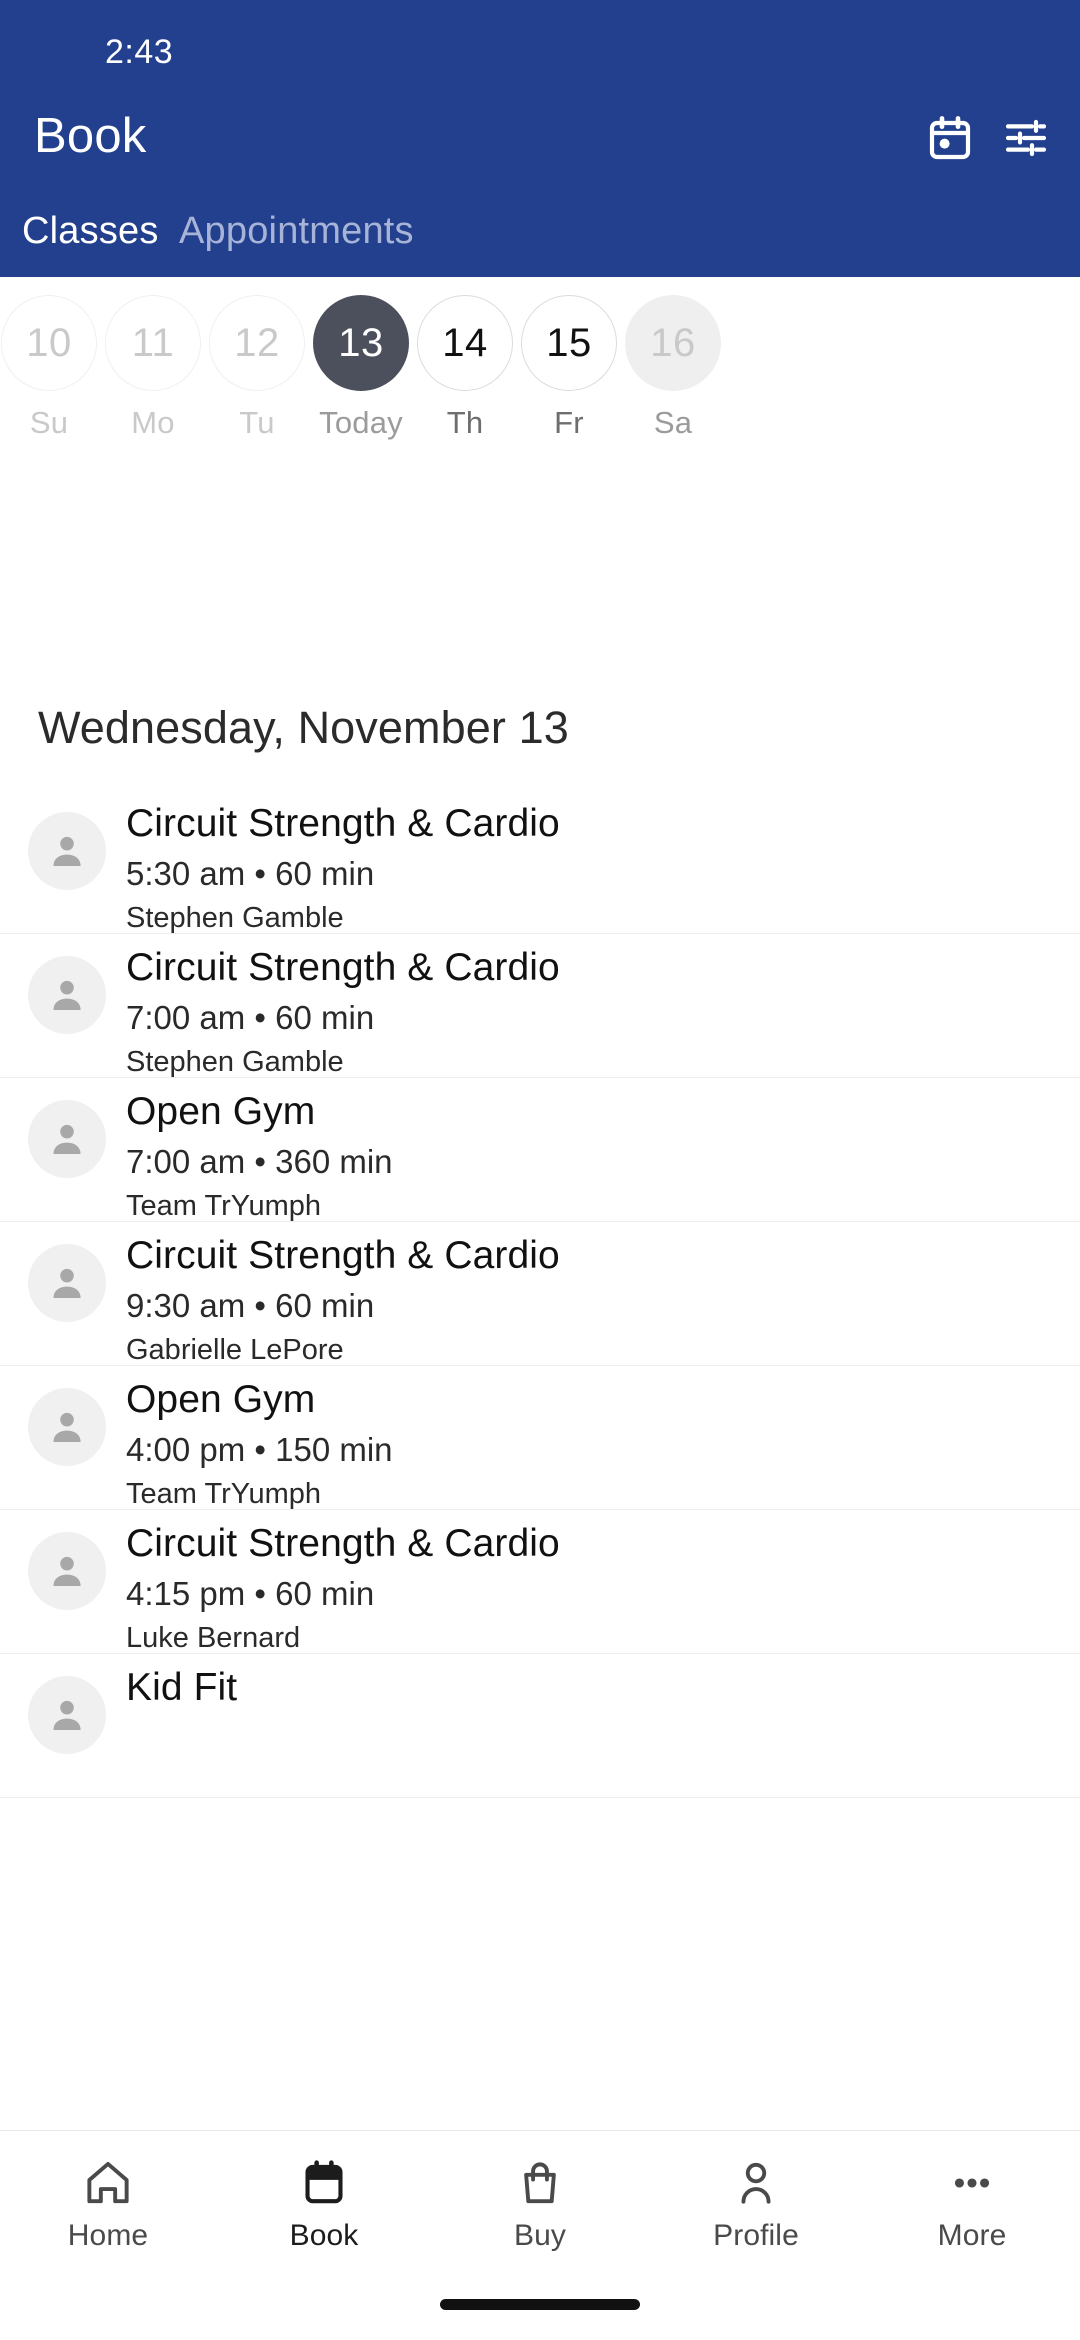  What do you see at coordinates (303, 727) in the screenshot?
I see `day-heading: Wednesday, November 13` at bounding box center [303, 727].